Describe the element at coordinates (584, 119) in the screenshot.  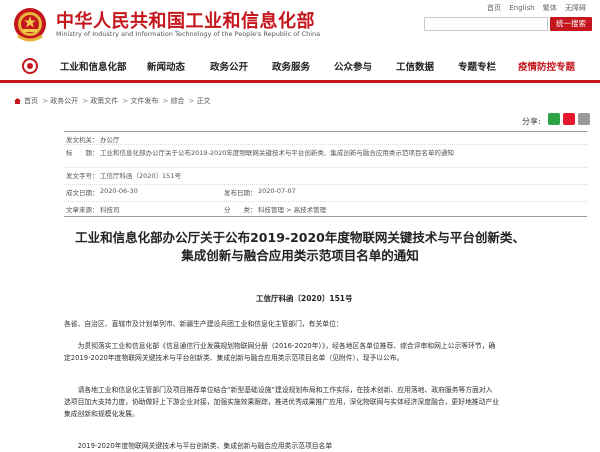
I see `more-share-icon` at that location.